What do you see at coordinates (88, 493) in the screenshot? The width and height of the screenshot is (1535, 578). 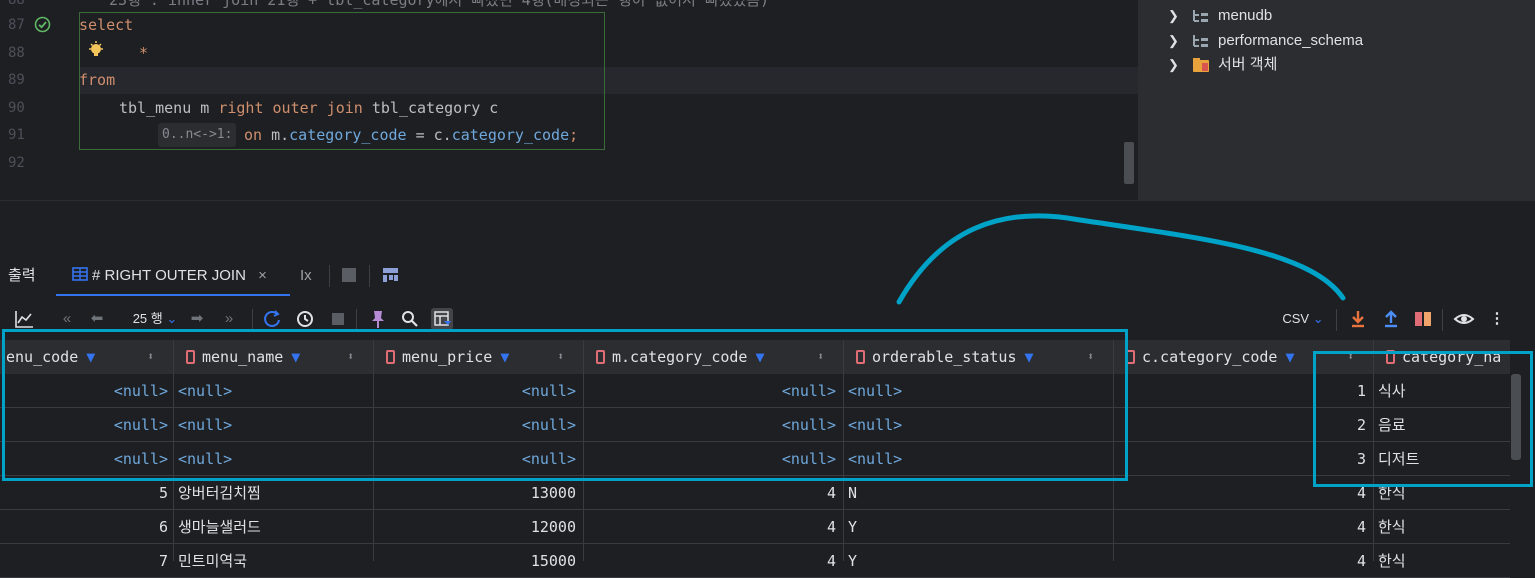 I see `table-cell: 5` at bounding box center [88, 493].